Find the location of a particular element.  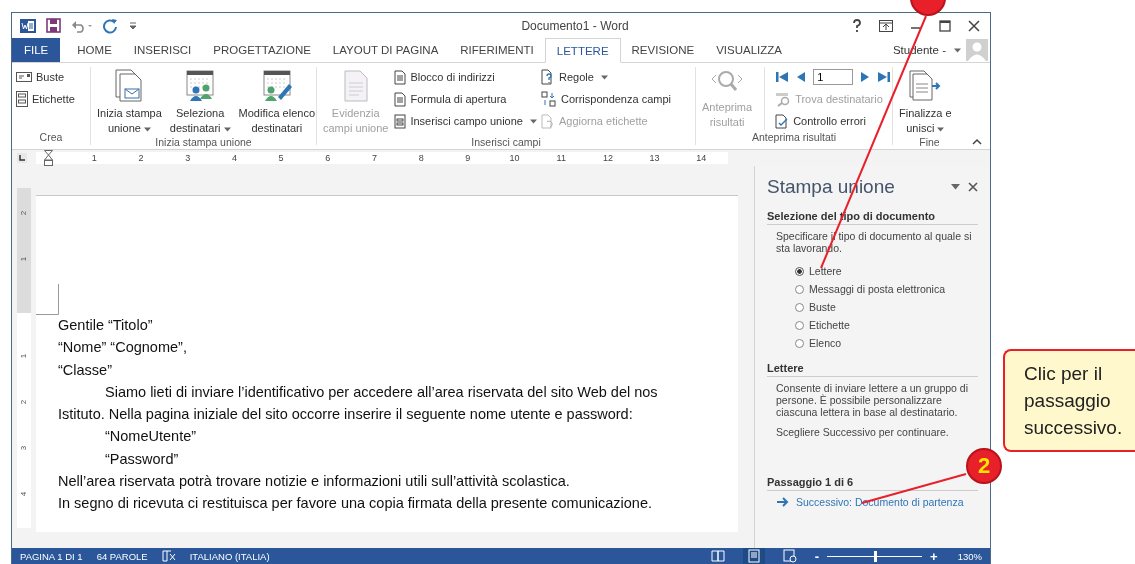

app-logo-icon is located at coordinates (28, 25).